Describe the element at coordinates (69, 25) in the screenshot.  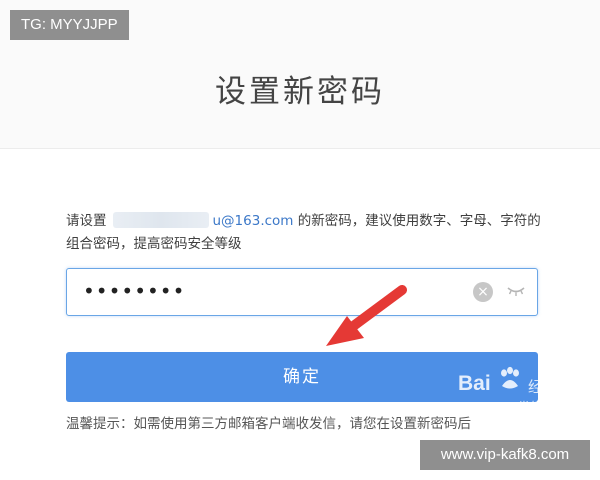
I see `tg-watermark: TG: MYYJJPP` at that location.